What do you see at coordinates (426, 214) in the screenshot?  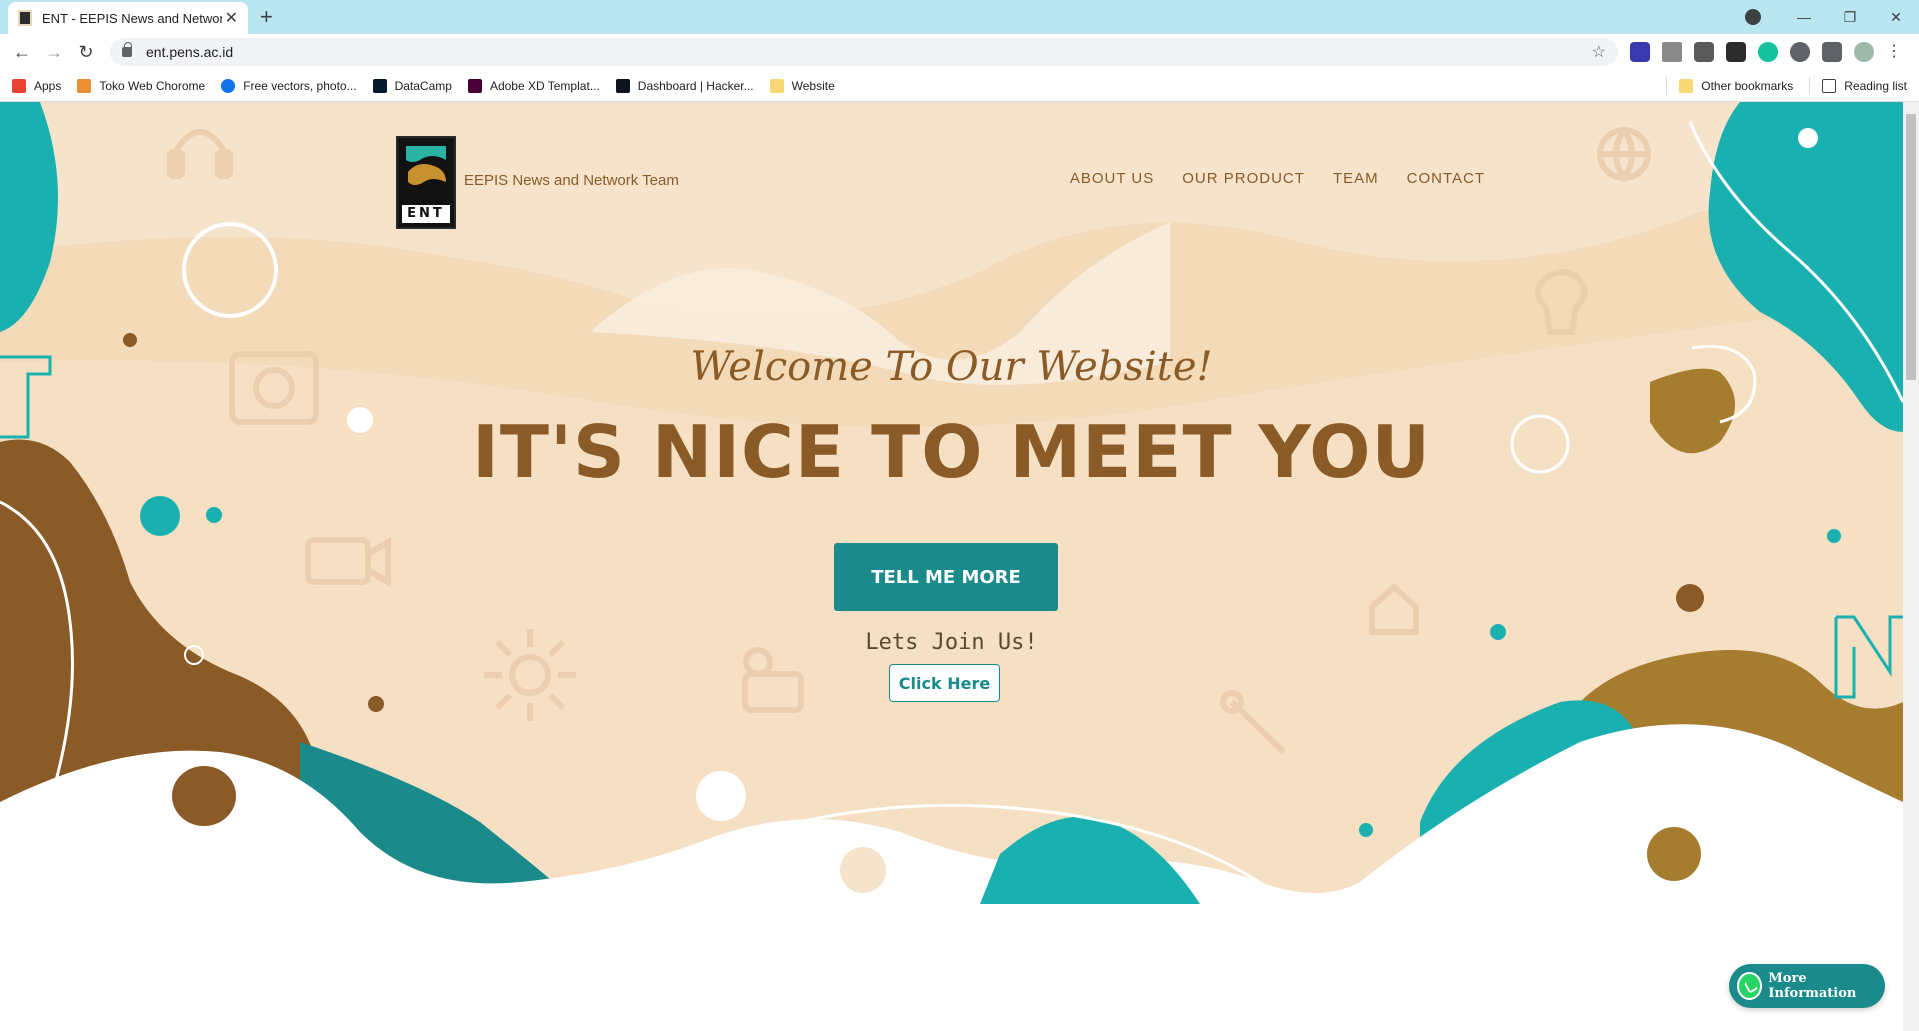 I see `logo-text: ENT` at bounding box center [426, 214].